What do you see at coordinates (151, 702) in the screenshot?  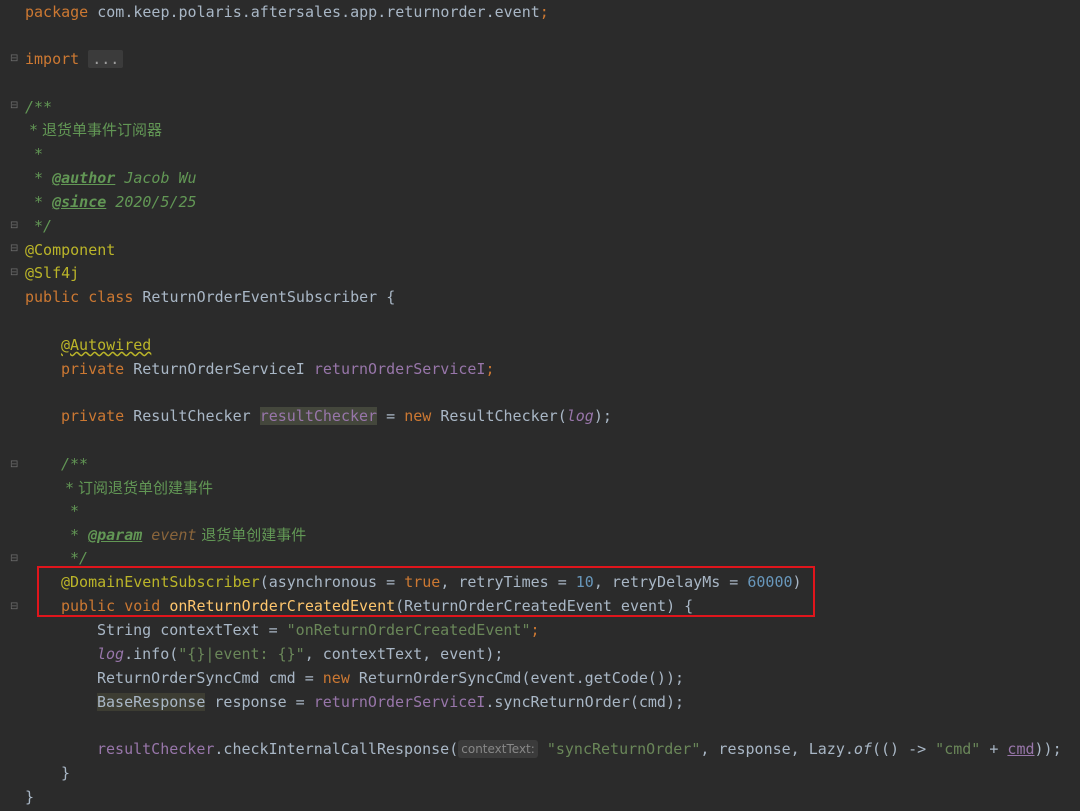 I see `highlighted-type: BaseResponse` at bounding box center [151, 702].